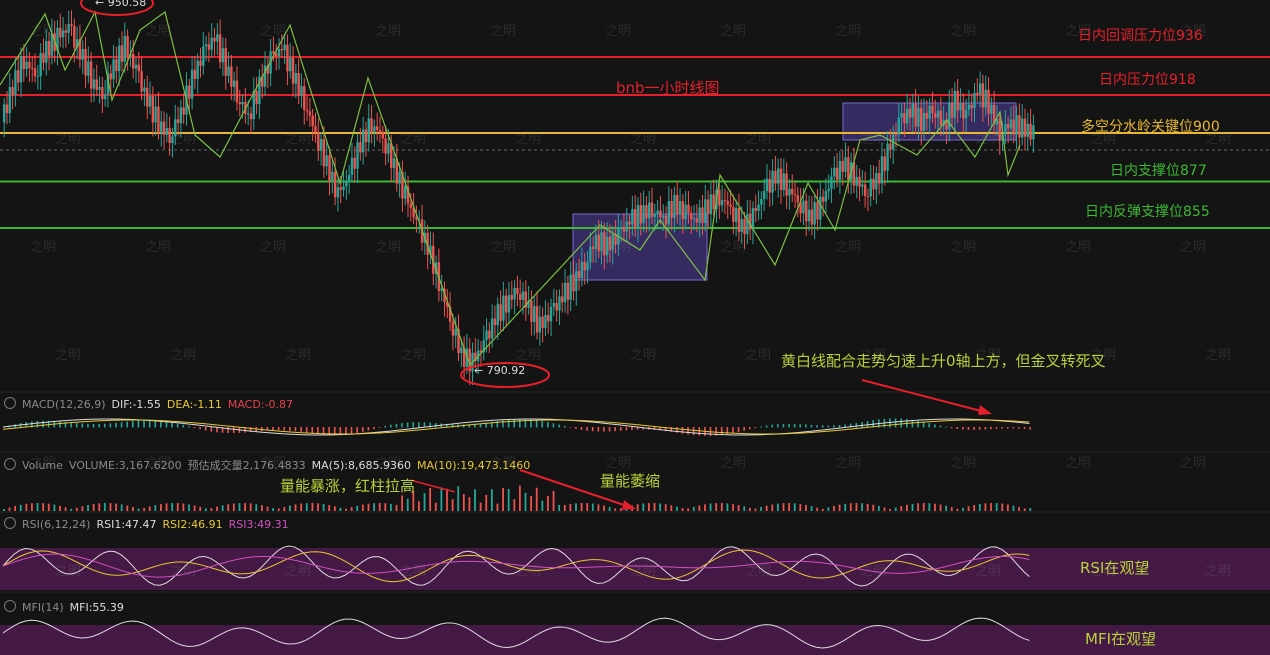  I want to click on arrowhead, so click(985, 410).